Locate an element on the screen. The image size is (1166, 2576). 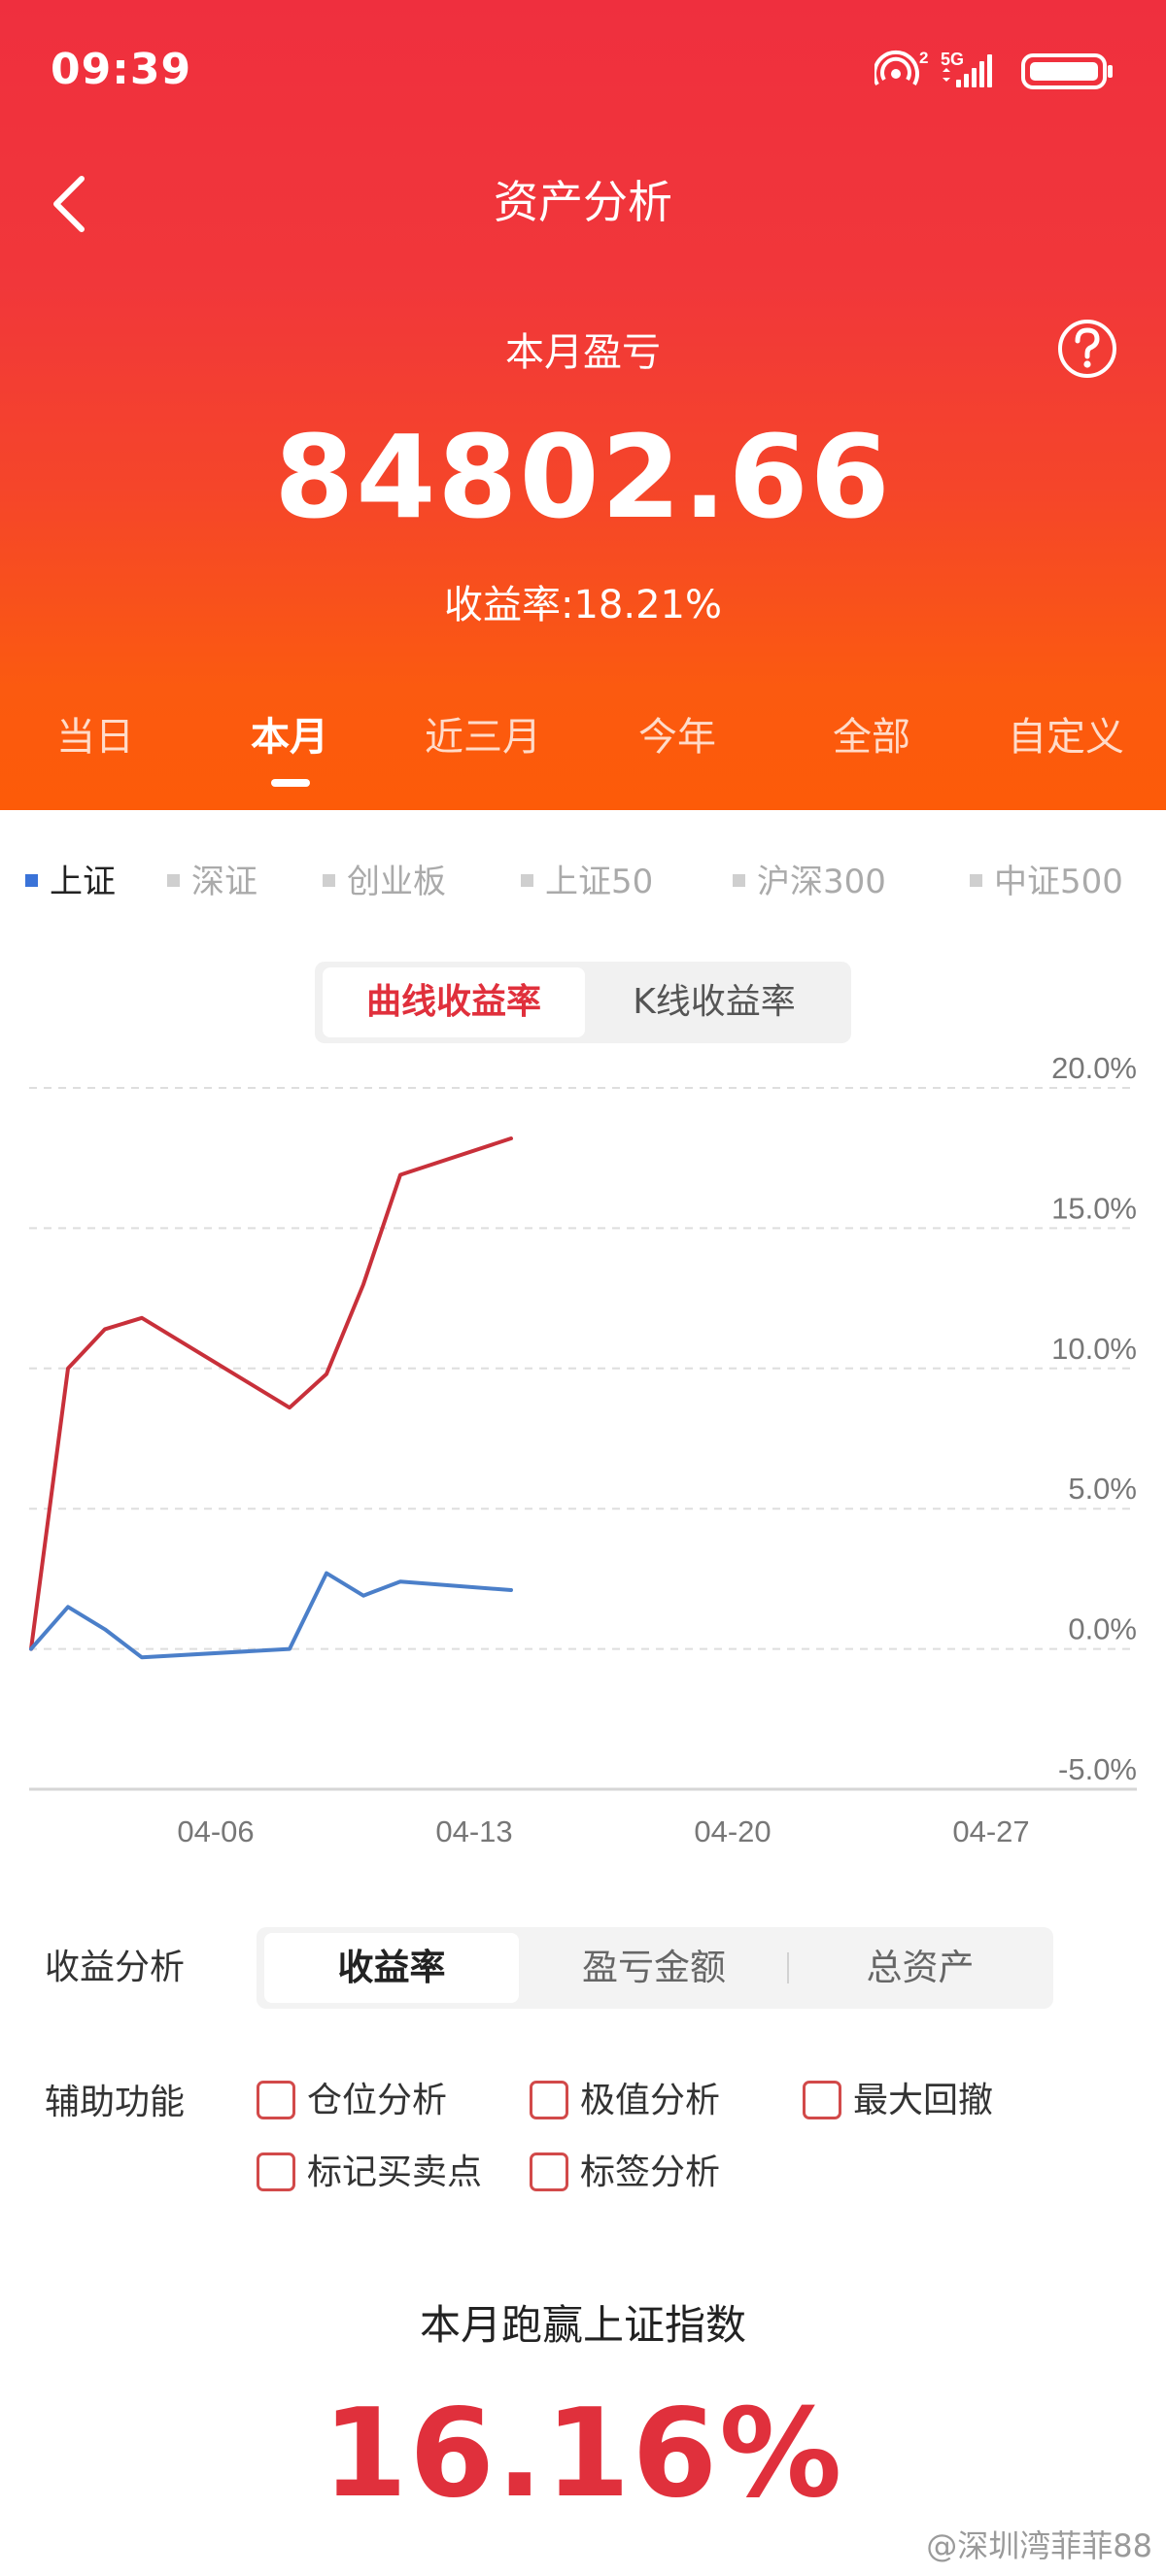
x-tick-label: 04-06 is located at coordinates (215, 1831).